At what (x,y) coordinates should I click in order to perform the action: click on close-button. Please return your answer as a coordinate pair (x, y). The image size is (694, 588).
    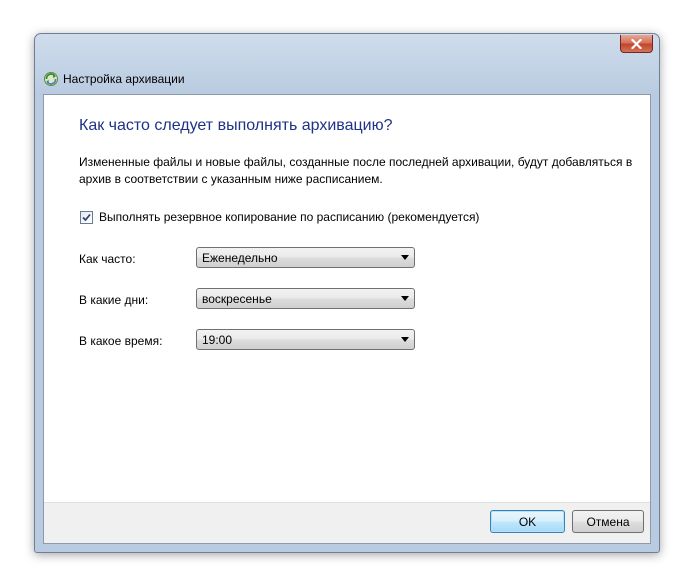
    Looking at the image, I should click on (636, 44).